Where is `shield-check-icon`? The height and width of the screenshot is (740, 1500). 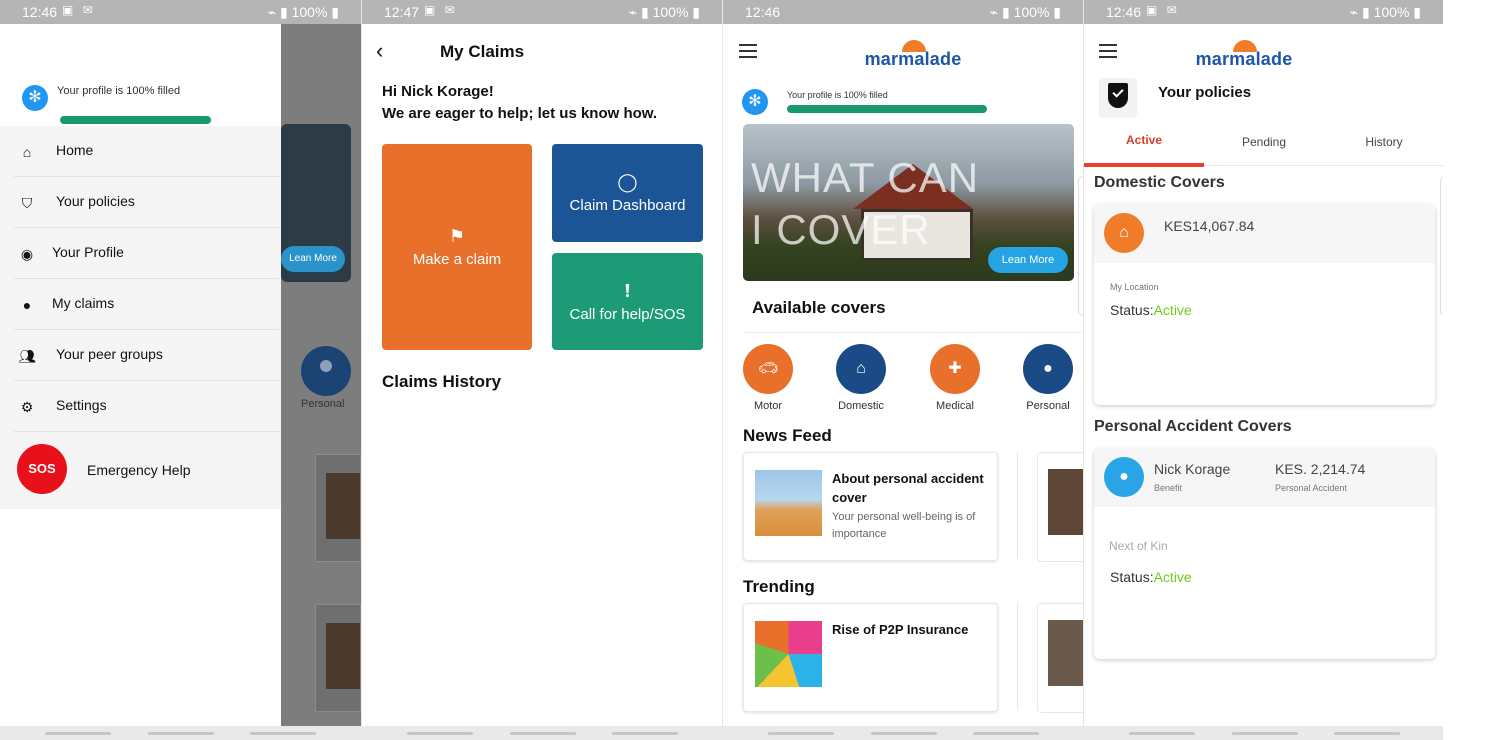 shield-check-icon is located at coordinates (1118, 98).